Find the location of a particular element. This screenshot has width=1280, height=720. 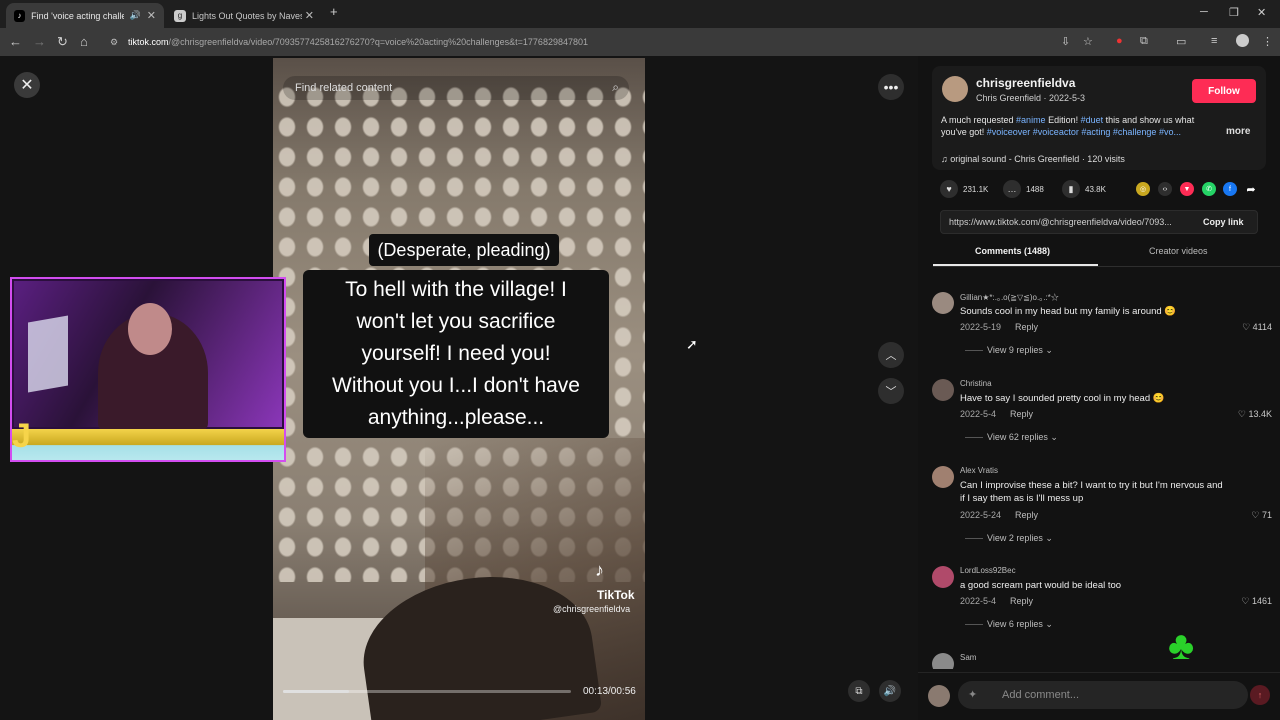

comment-like: ♡ 71 is located at coordinates (1261, 515).